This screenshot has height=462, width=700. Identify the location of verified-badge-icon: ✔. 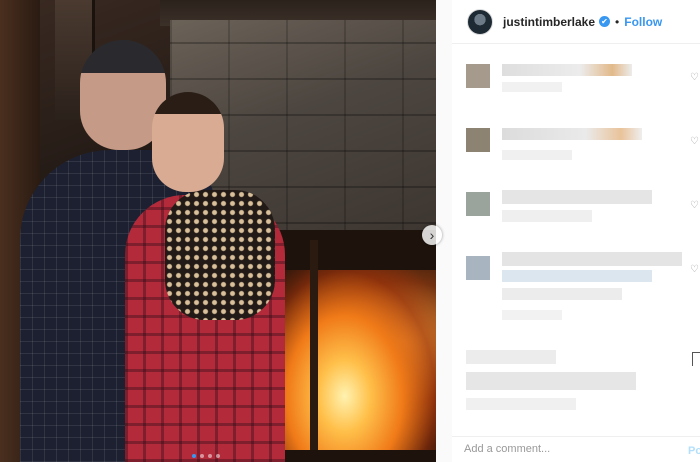
(605, 21).